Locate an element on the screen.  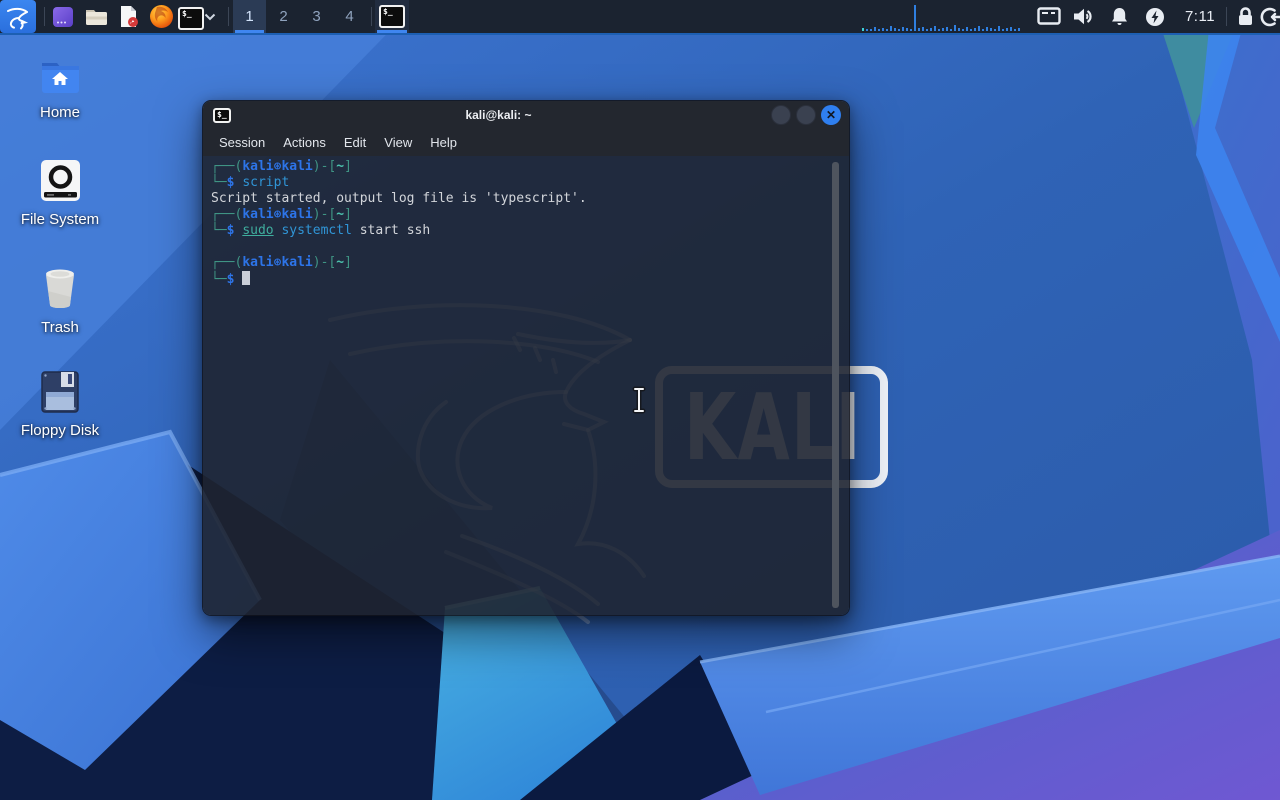
applications-menu-button is located at coordinates (18, 16).